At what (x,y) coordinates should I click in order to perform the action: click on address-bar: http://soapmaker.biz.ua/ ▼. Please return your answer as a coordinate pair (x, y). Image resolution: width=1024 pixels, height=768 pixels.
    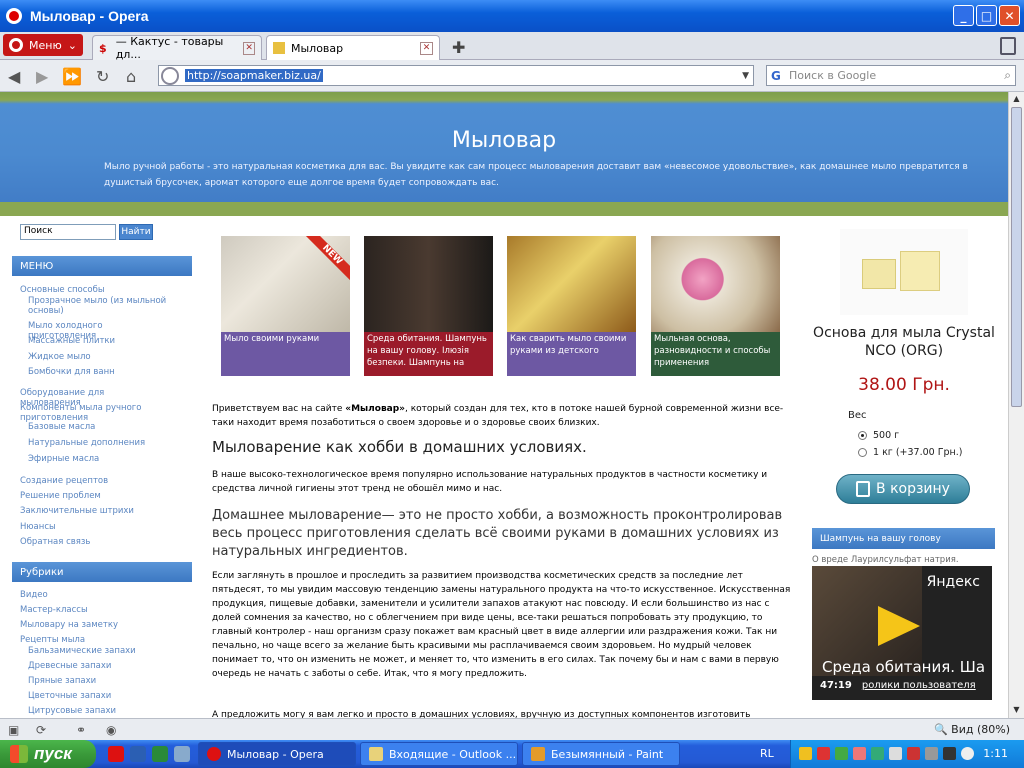
    Looking at the image, I should click on (456, 75).